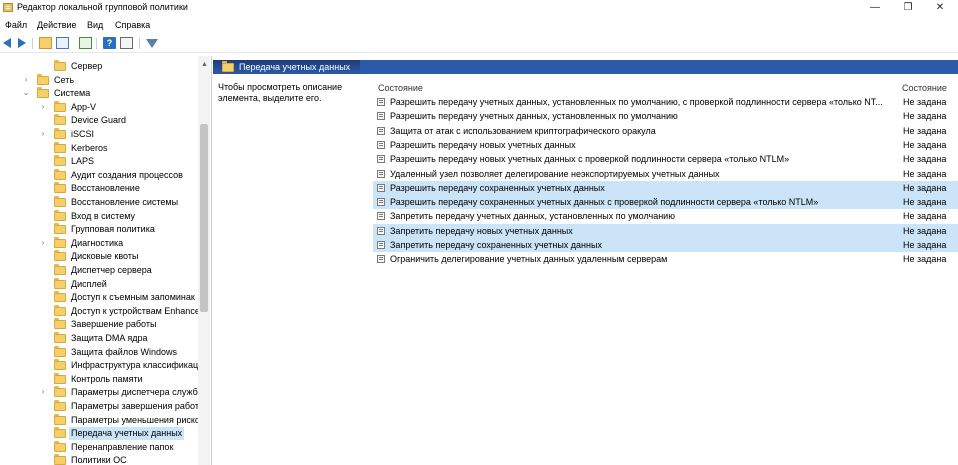 This screenshot has width=958, height=465. I want to click on tree-item-label: Аудит создания процессов, so click(127, 174).